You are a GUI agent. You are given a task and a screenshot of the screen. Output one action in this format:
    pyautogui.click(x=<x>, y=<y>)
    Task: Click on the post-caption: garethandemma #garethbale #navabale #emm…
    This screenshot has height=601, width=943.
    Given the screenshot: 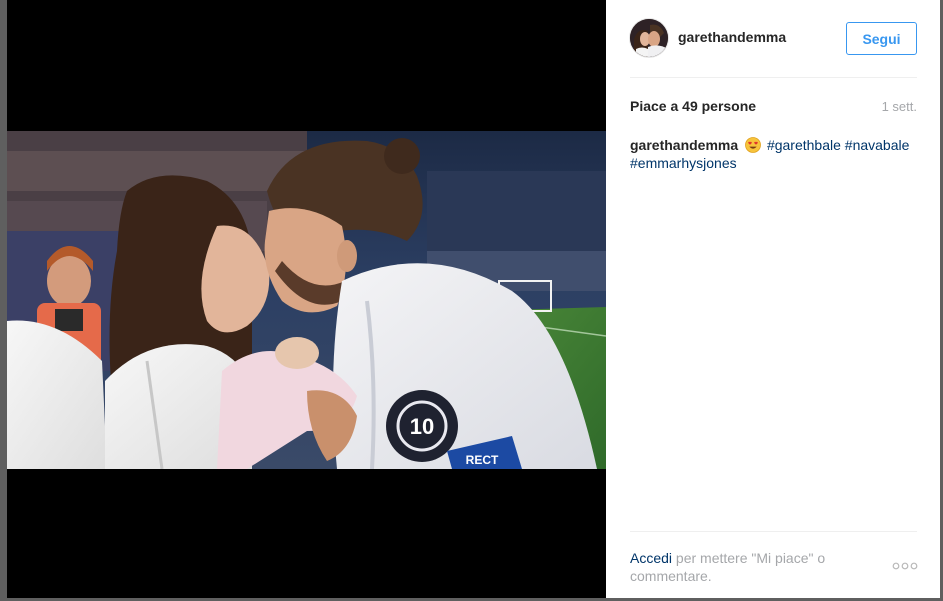 What is the action you would take?
    pyautogui.click(x=770, y=154)
    